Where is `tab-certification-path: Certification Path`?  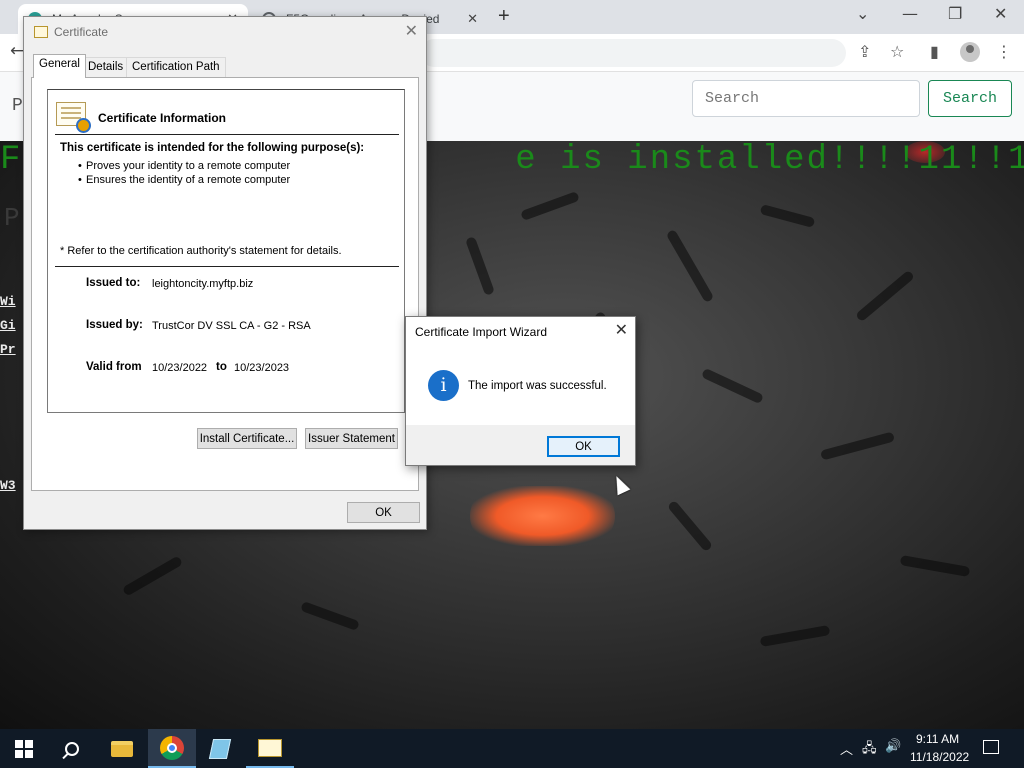 tab-certification-path: Certification Path is located at coordinates (176, 67).